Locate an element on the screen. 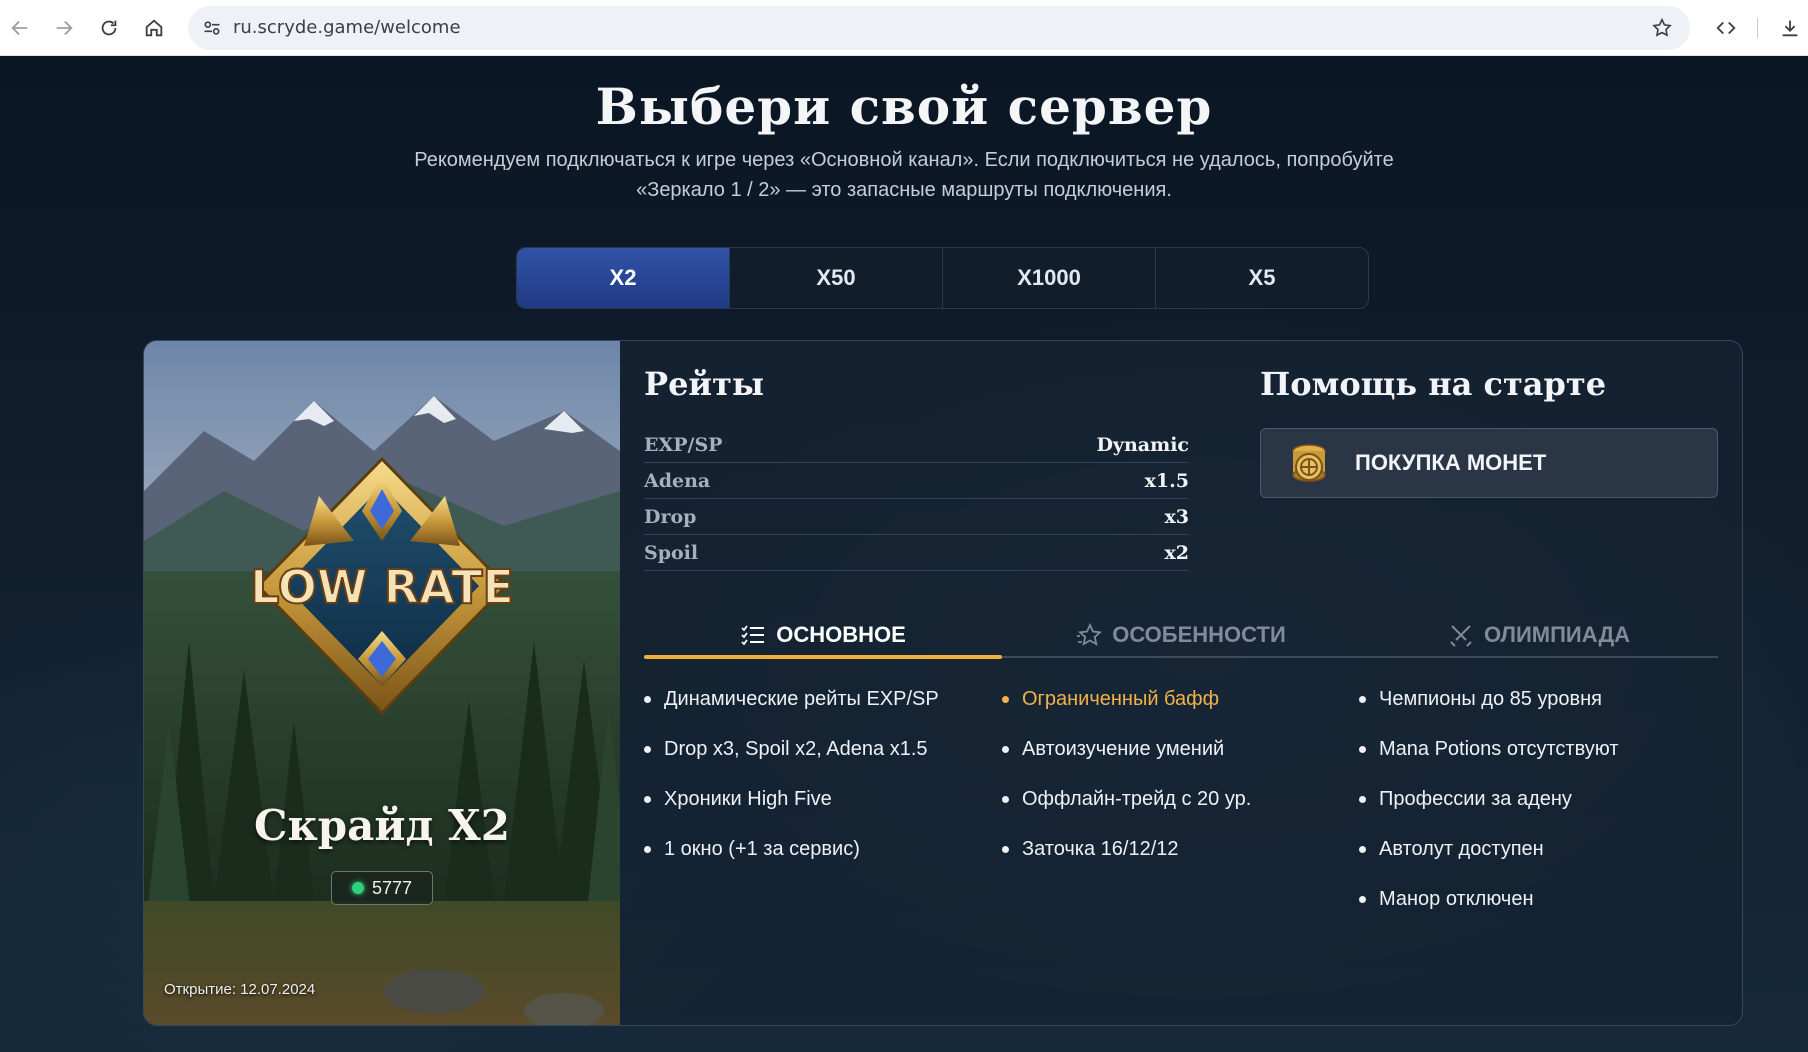 The height and width of the screenshot is (1052, 1808). info-tabs: ОСНОВНОЕ ОСОБЕННОСТИ ОЛИМПИАДА is located at coordinates (1181, 636).